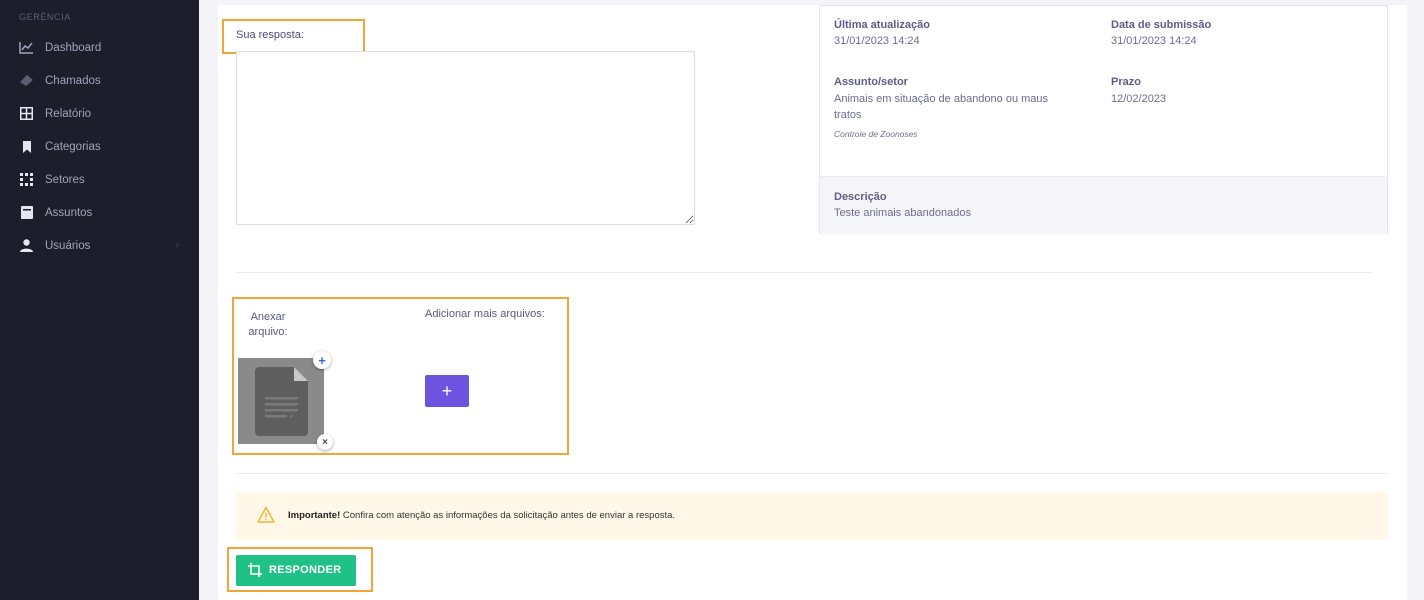  I want to click on warning-icon, so click(266, 514).